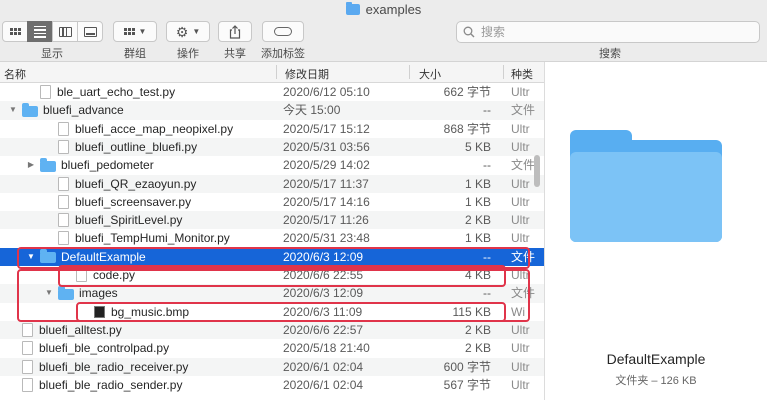 The image size is (767, 400). I want to click on row-name-label: code.py, so click(114, 275).